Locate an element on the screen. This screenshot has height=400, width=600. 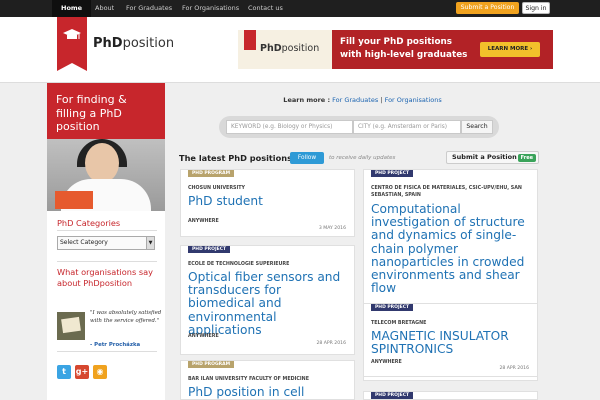
rss-icon: ◉ is located at coordinates (100, 372).